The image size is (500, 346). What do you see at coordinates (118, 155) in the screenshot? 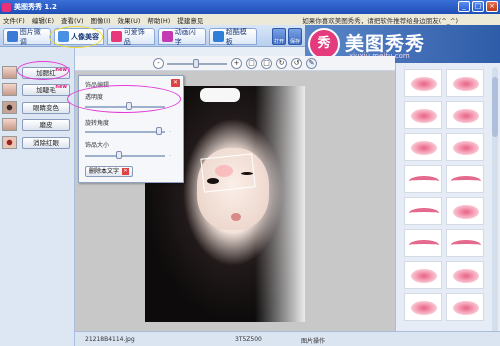
I see `size-slider-thumb` at bounding box center [118, 155].